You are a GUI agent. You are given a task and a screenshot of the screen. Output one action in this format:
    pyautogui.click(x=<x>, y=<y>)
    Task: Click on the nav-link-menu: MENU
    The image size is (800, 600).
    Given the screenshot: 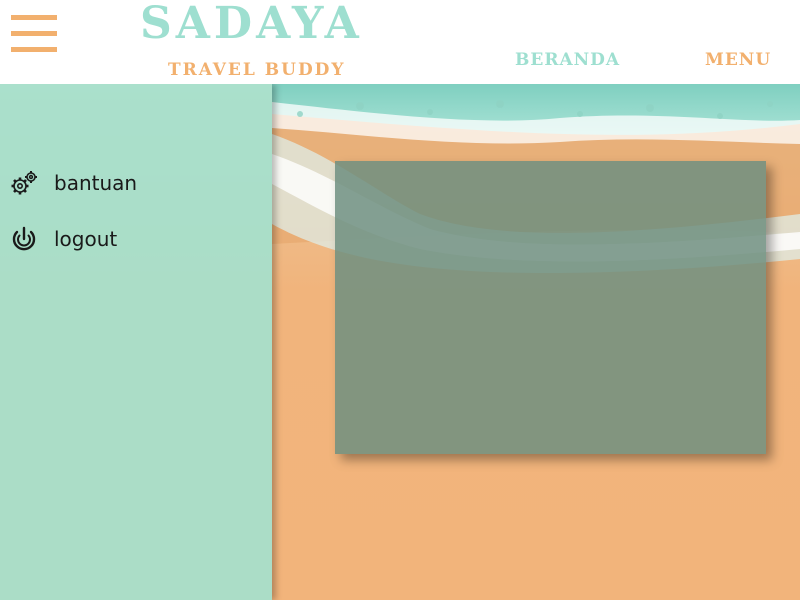 What is the action you would take?
    pyautogui.click(x=738, y=60)
    